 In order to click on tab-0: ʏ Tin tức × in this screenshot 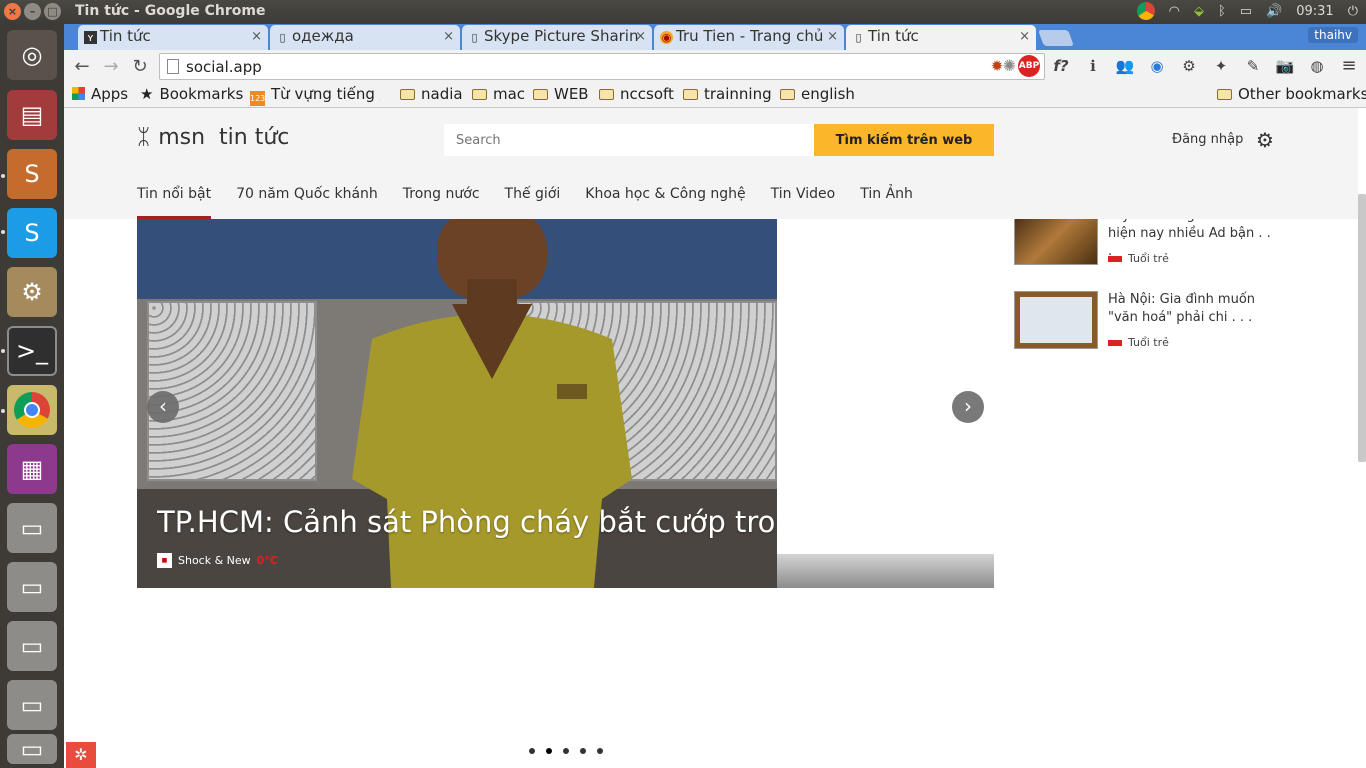, I will do `click(173, 37)`.